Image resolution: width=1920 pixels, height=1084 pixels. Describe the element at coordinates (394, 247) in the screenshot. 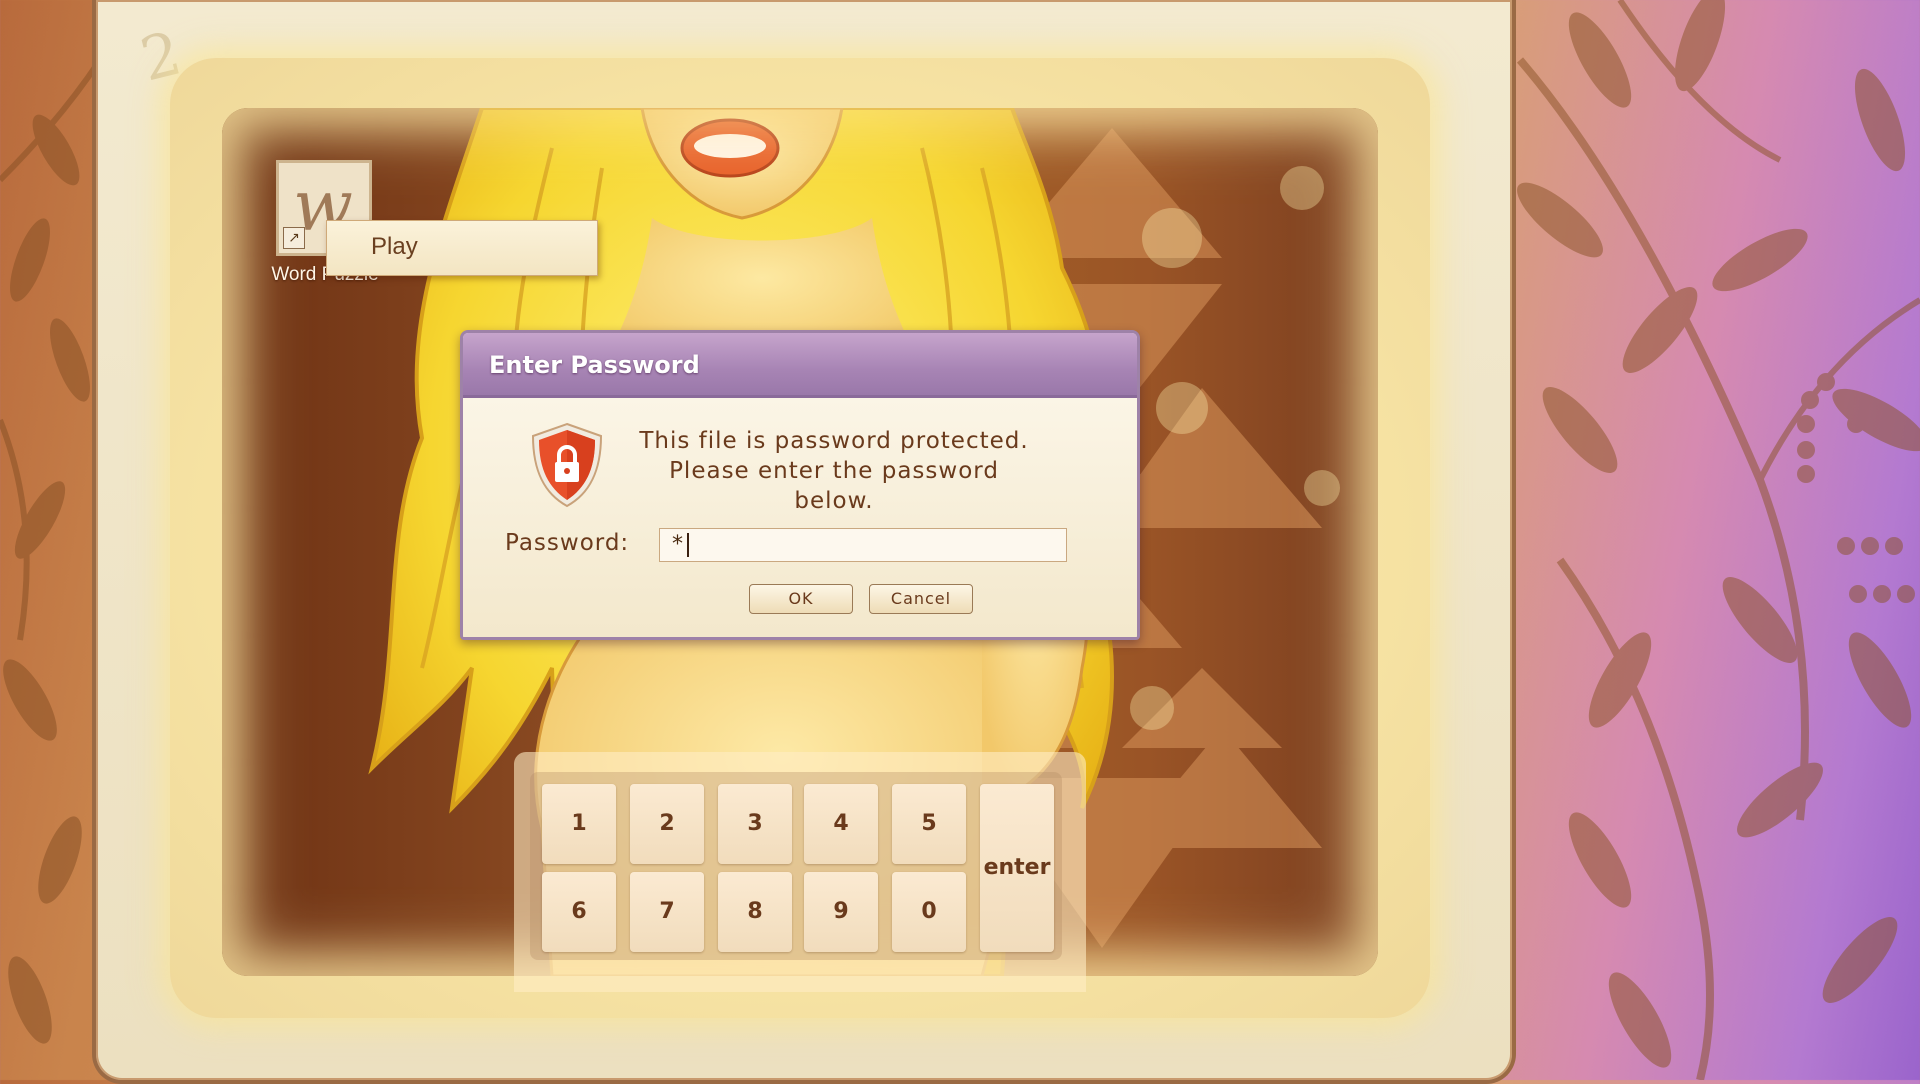

I see `context-menu-item-play: Play` at that location.